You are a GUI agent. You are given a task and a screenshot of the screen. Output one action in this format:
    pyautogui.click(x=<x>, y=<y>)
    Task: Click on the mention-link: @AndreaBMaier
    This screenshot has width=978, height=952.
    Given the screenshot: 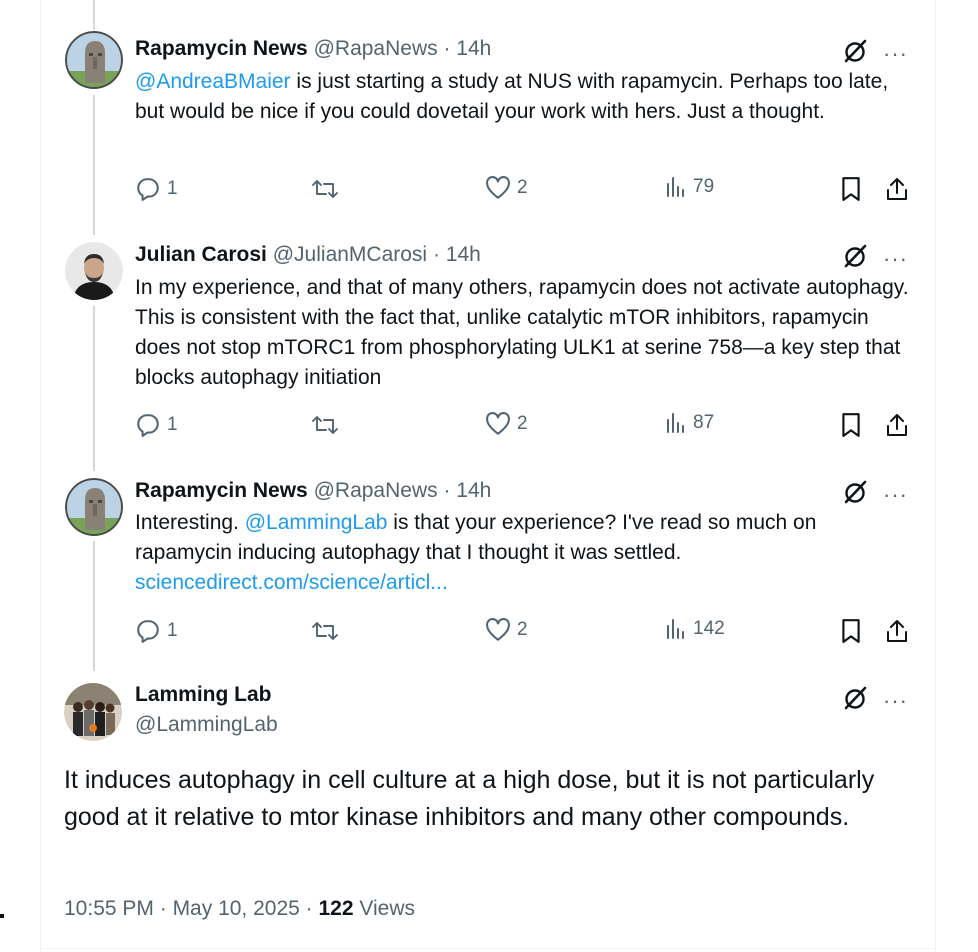 What is the action you would take?
    pyautogui.click(x=213, y=81)
    